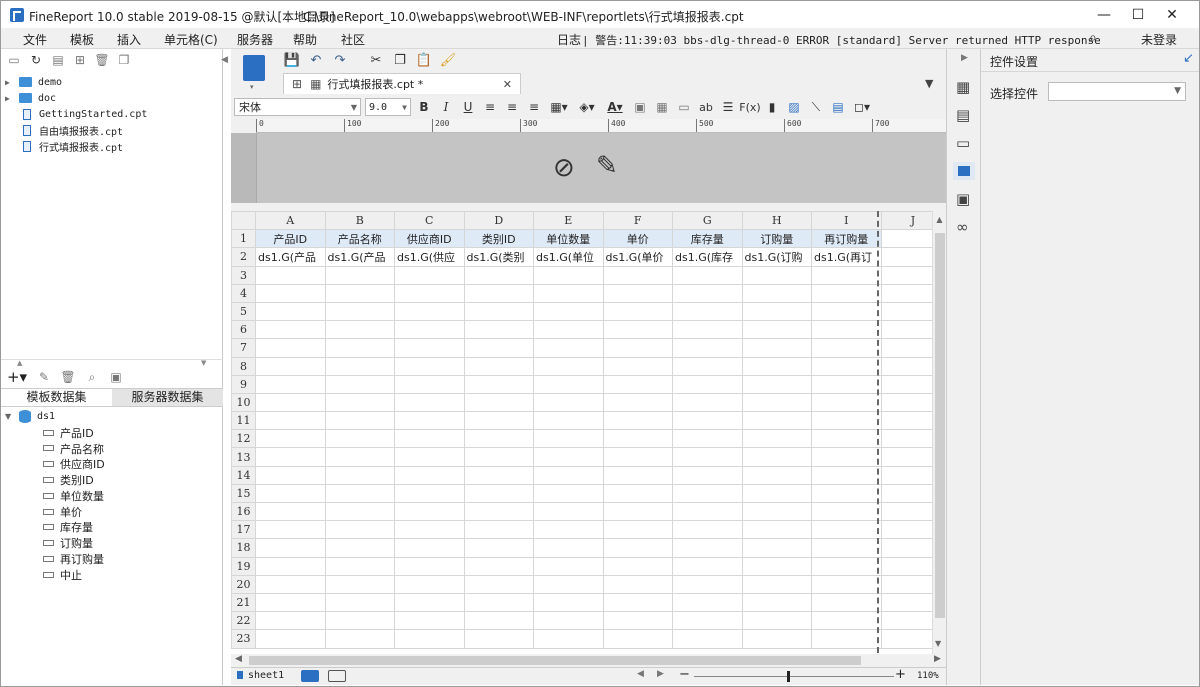  Describe the element at coordinates (928, 676) in the screenshot. I see `zoom-level: 110%` at that location.